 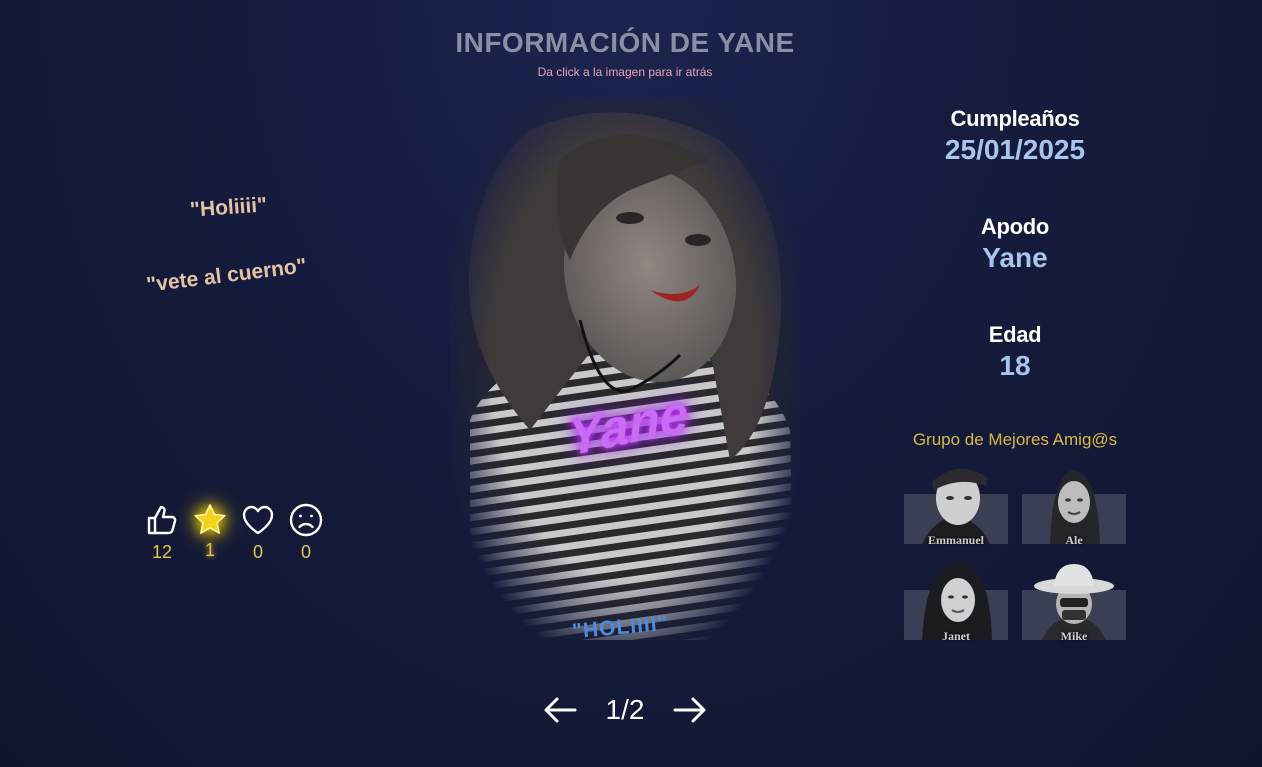 I want to click on friend-card-janet: Janet, so click(x=956, y=601).